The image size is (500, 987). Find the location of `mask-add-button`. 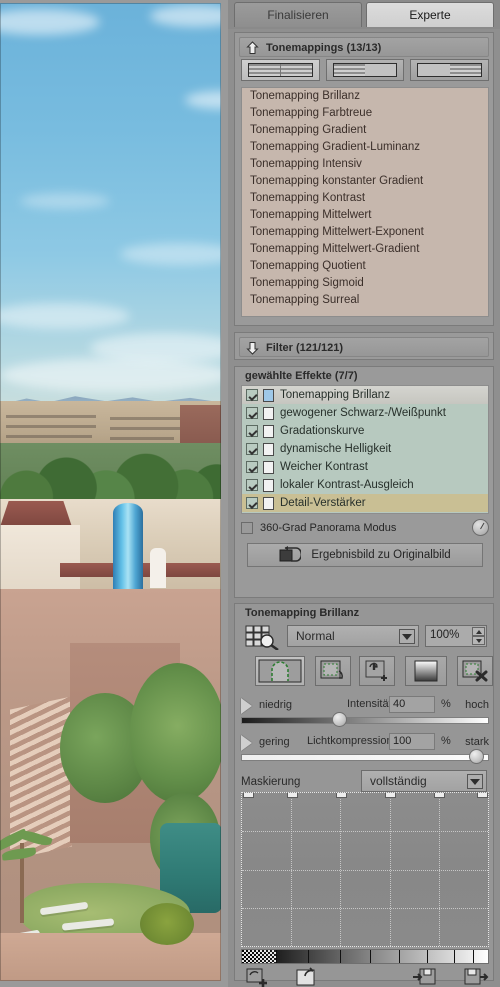

mask-add-button is located at coordinates (377, 671).